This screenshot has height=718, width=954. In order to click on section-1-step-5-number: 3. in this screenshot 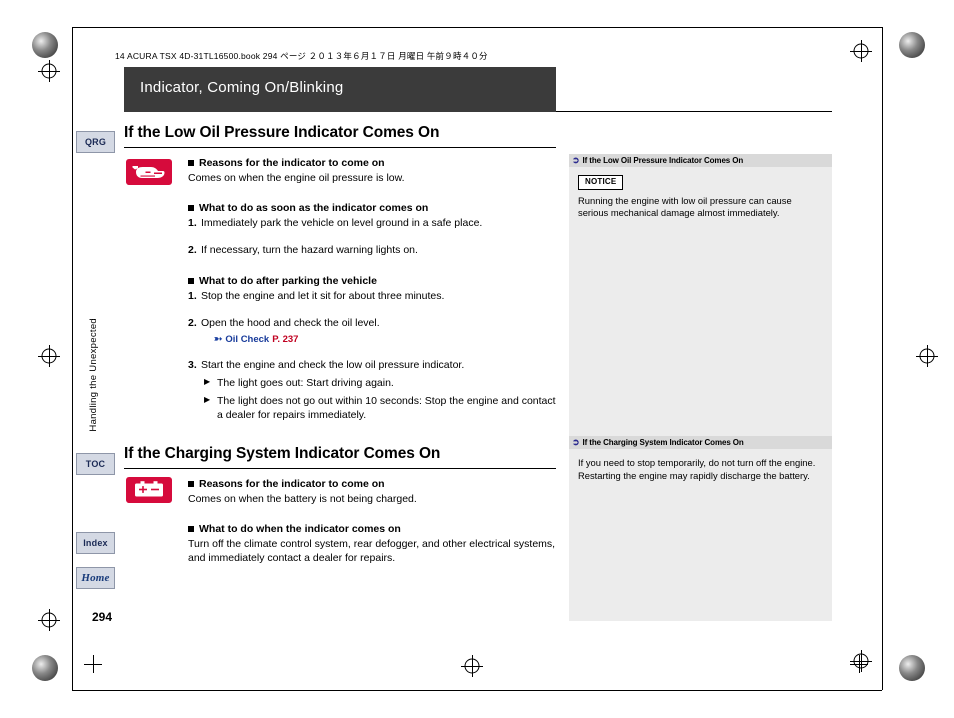, I will do `click(192, 364)`.